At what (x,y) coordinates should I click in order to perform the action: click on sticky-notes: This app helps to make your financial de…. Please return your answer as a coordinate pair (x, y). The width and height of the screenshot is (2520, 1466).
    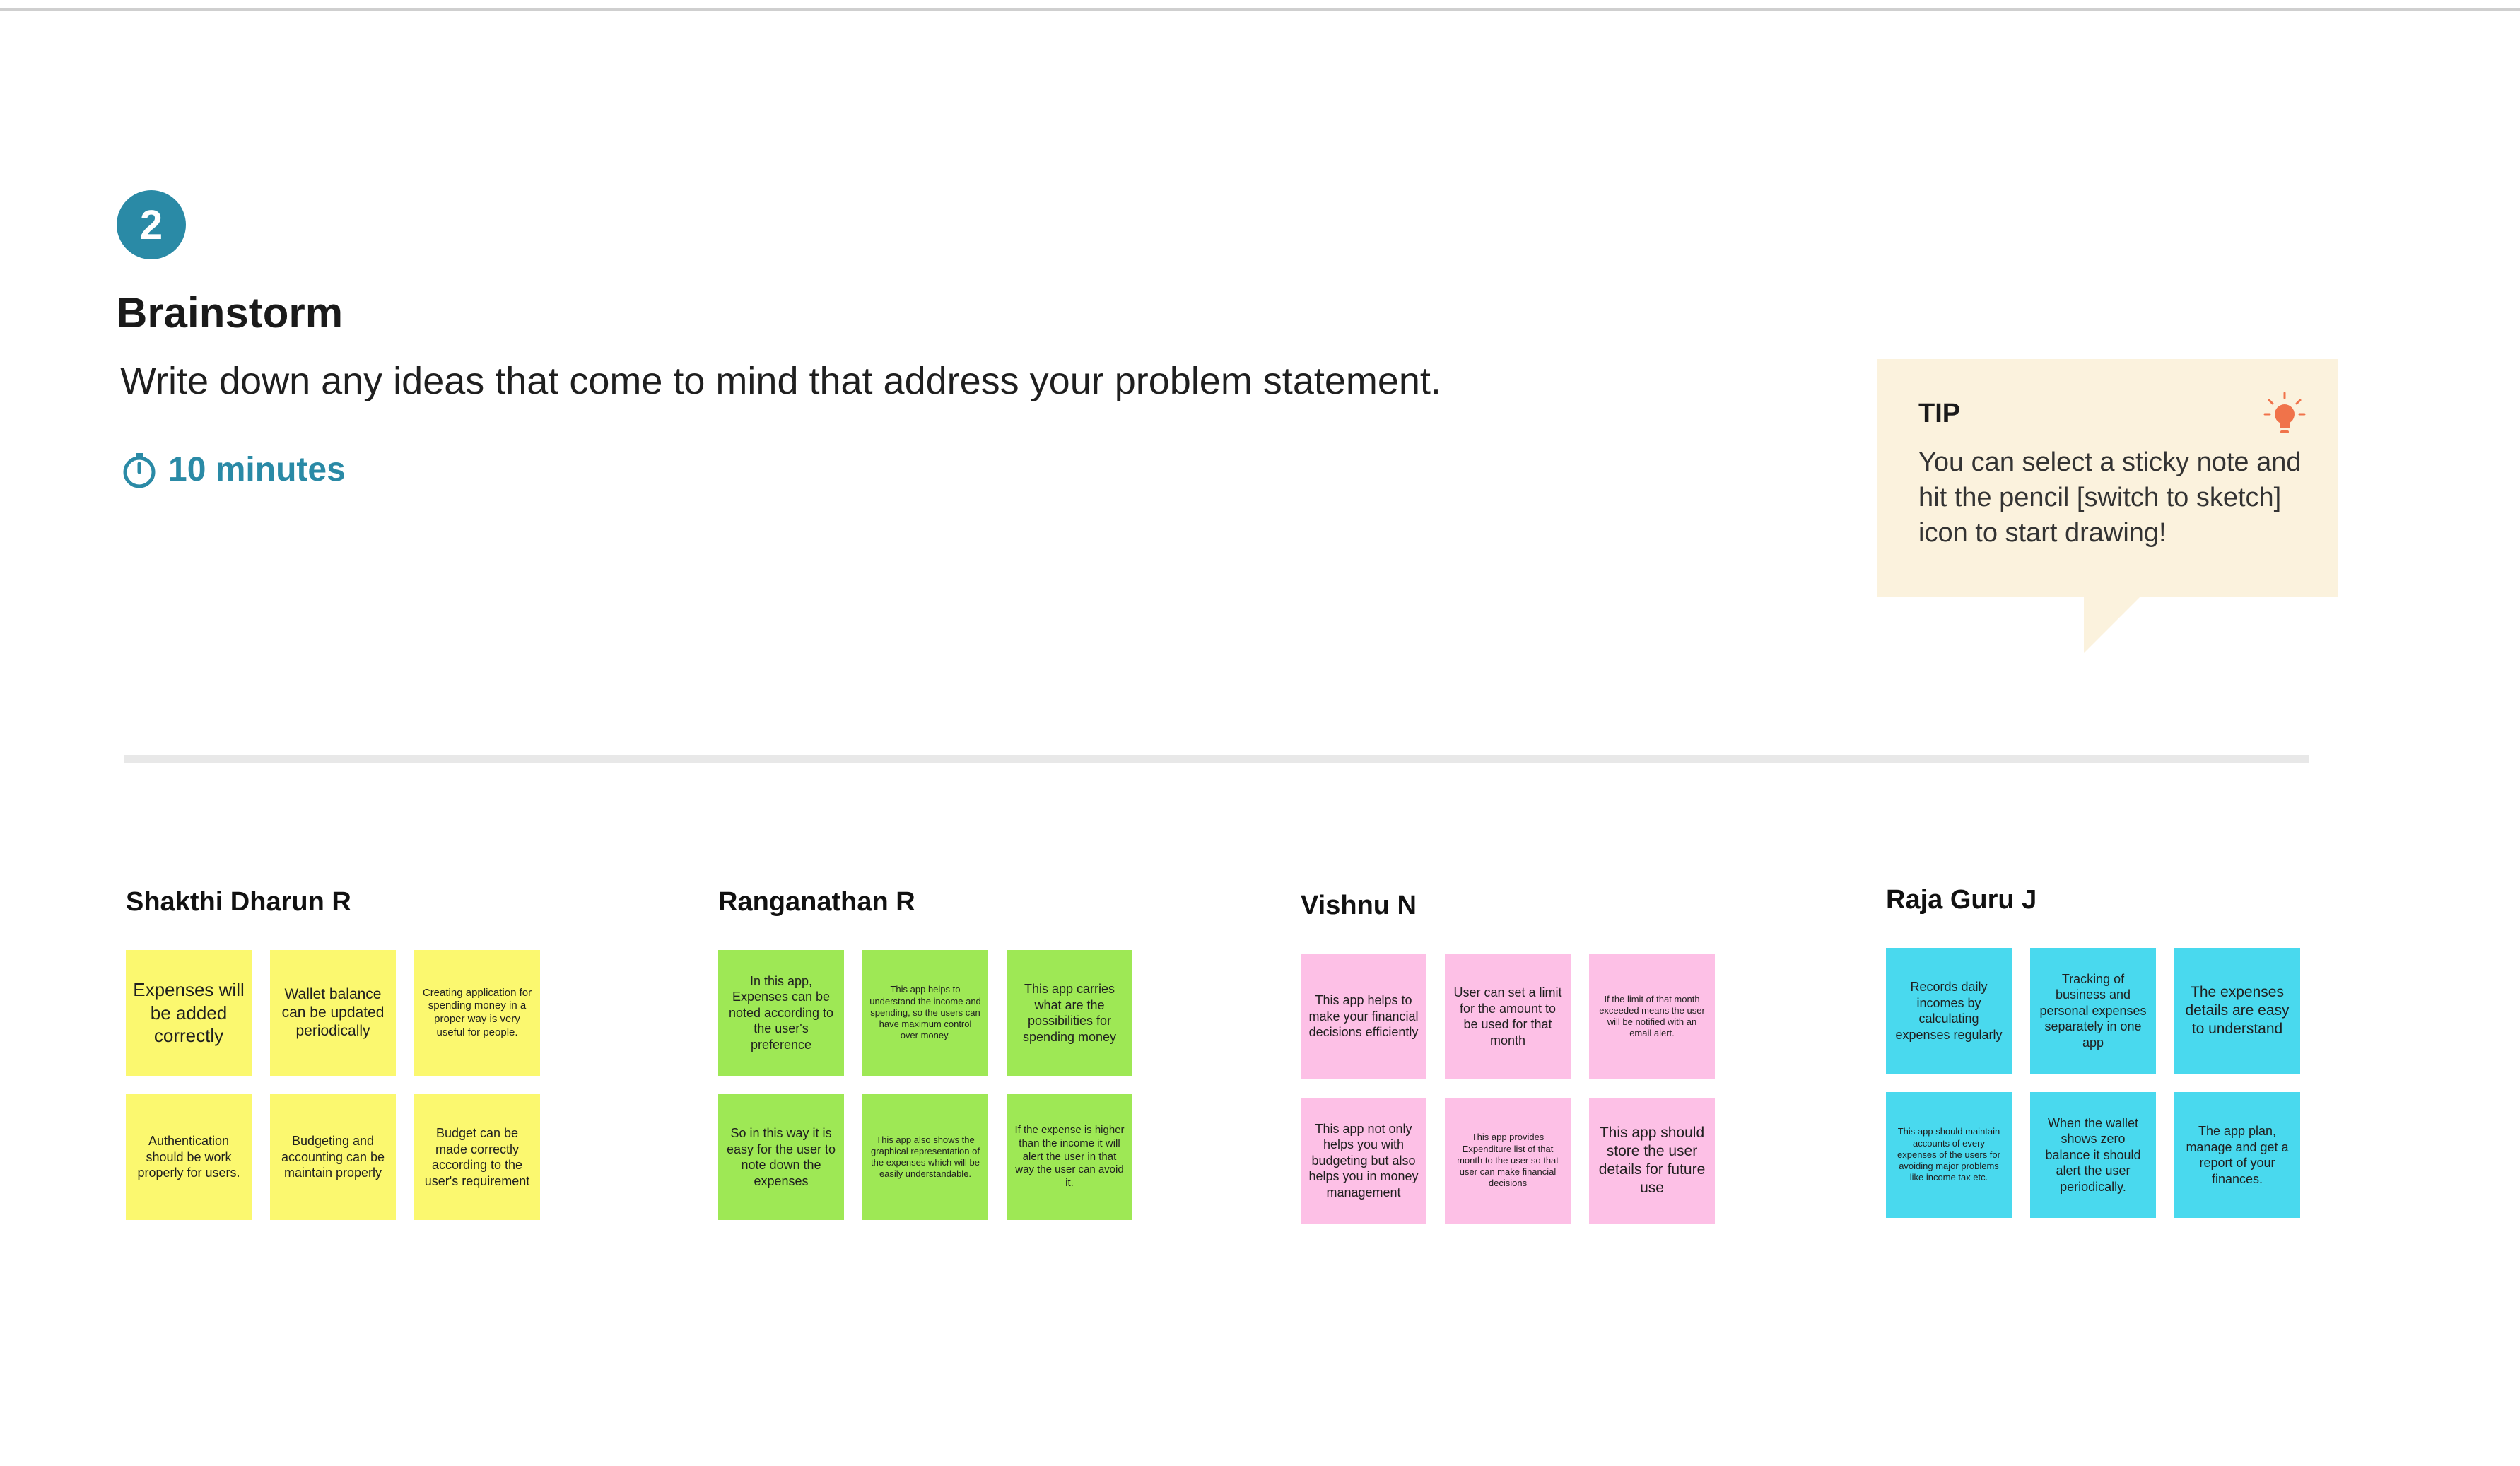
    Looking at the image, I should click on (1508, 1089).